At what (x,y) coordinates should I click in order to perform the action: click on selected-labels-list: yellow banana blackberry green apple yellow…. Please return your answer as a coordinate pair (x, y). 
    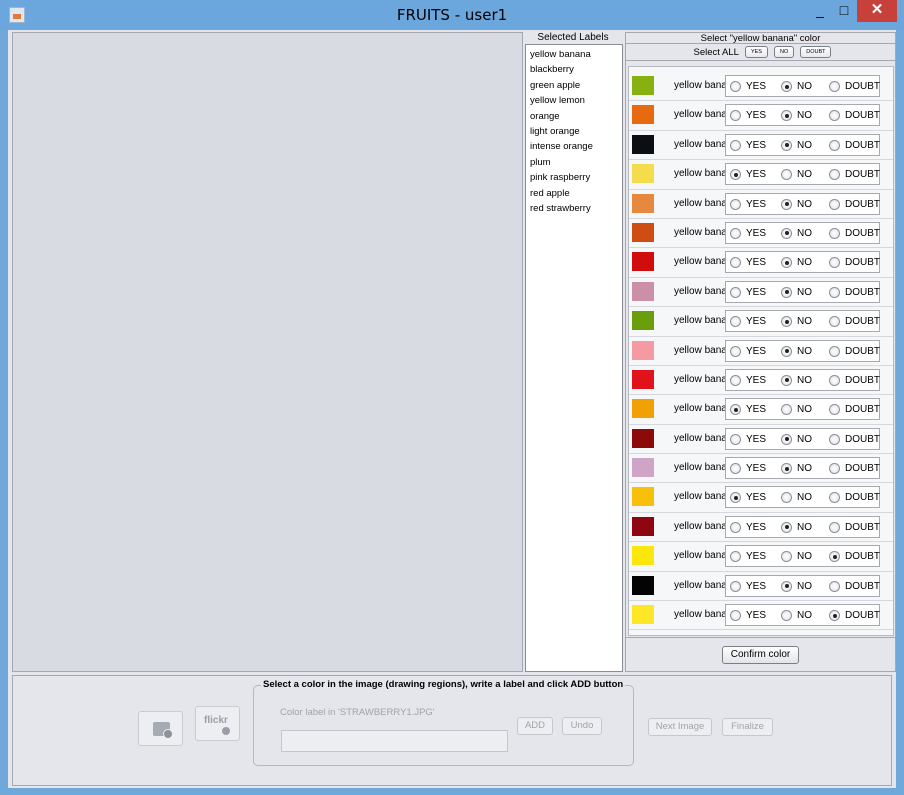
    Looking at the image, I should click on (574, 358).